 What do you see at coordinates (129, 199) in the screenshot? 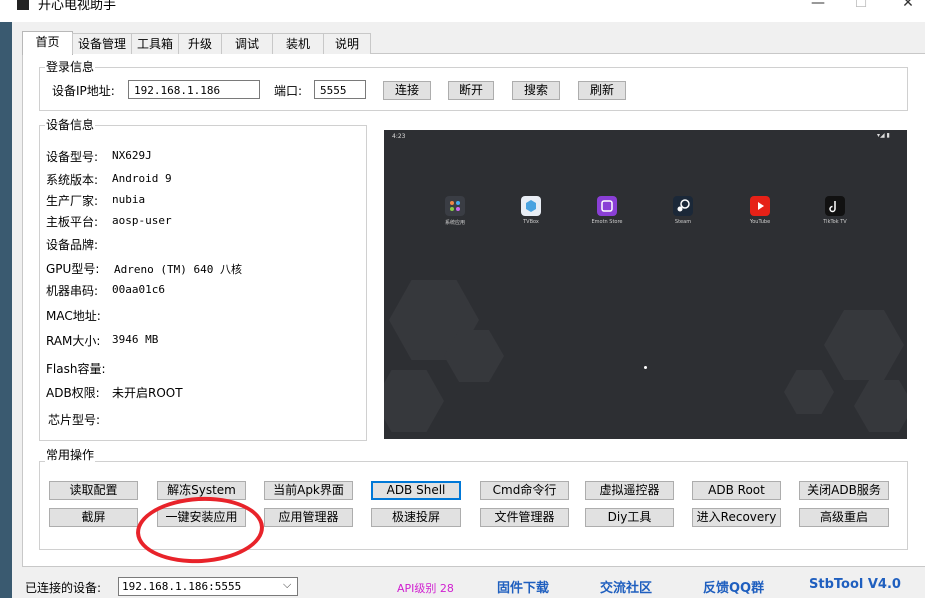
I see `field-value-manufacturer: nubia` at bounding box center [129, 199].